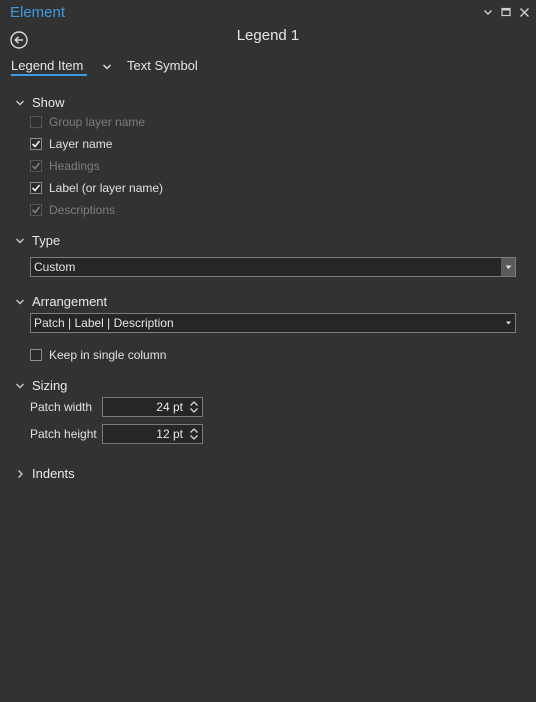 This screenshot has width=536, height=702. What do you see at coordinates (104, 323) in the screenshot?
I see `arrangement-dropdown-value: Patch | Label | Description` at bounding box center [104, 323].